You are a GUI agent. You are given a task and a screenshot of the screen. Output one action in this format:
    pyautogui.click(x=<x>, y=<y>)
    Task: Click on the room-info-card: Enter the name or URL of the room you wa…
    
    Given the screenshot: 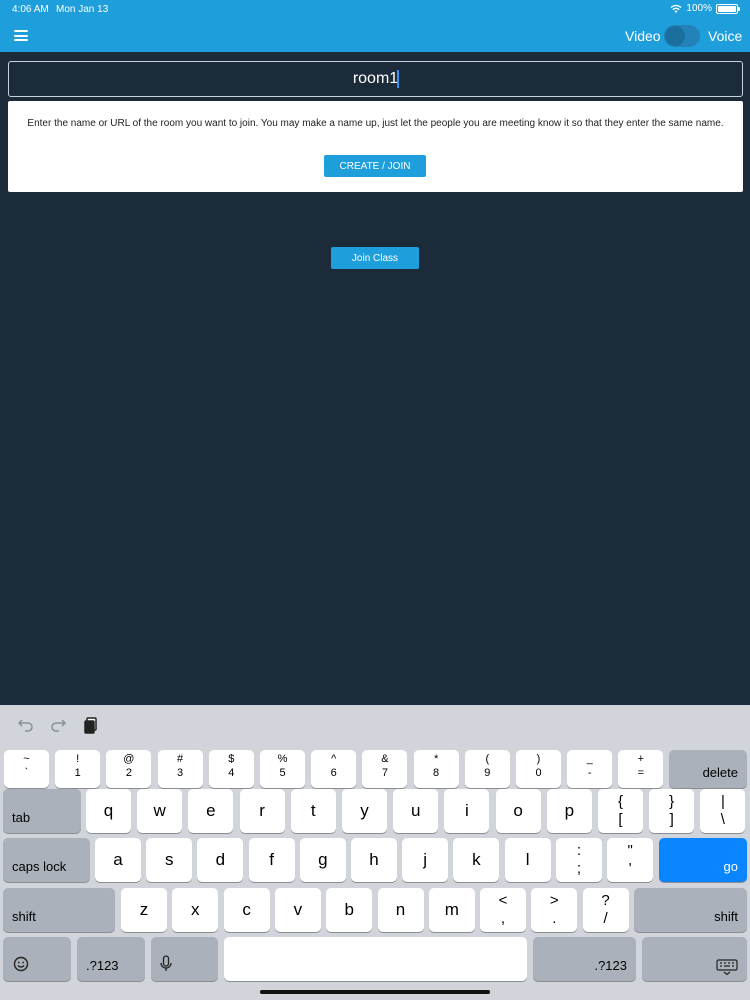 What is the action you would take?
    pyautogui.click(x=375, y=146)
    